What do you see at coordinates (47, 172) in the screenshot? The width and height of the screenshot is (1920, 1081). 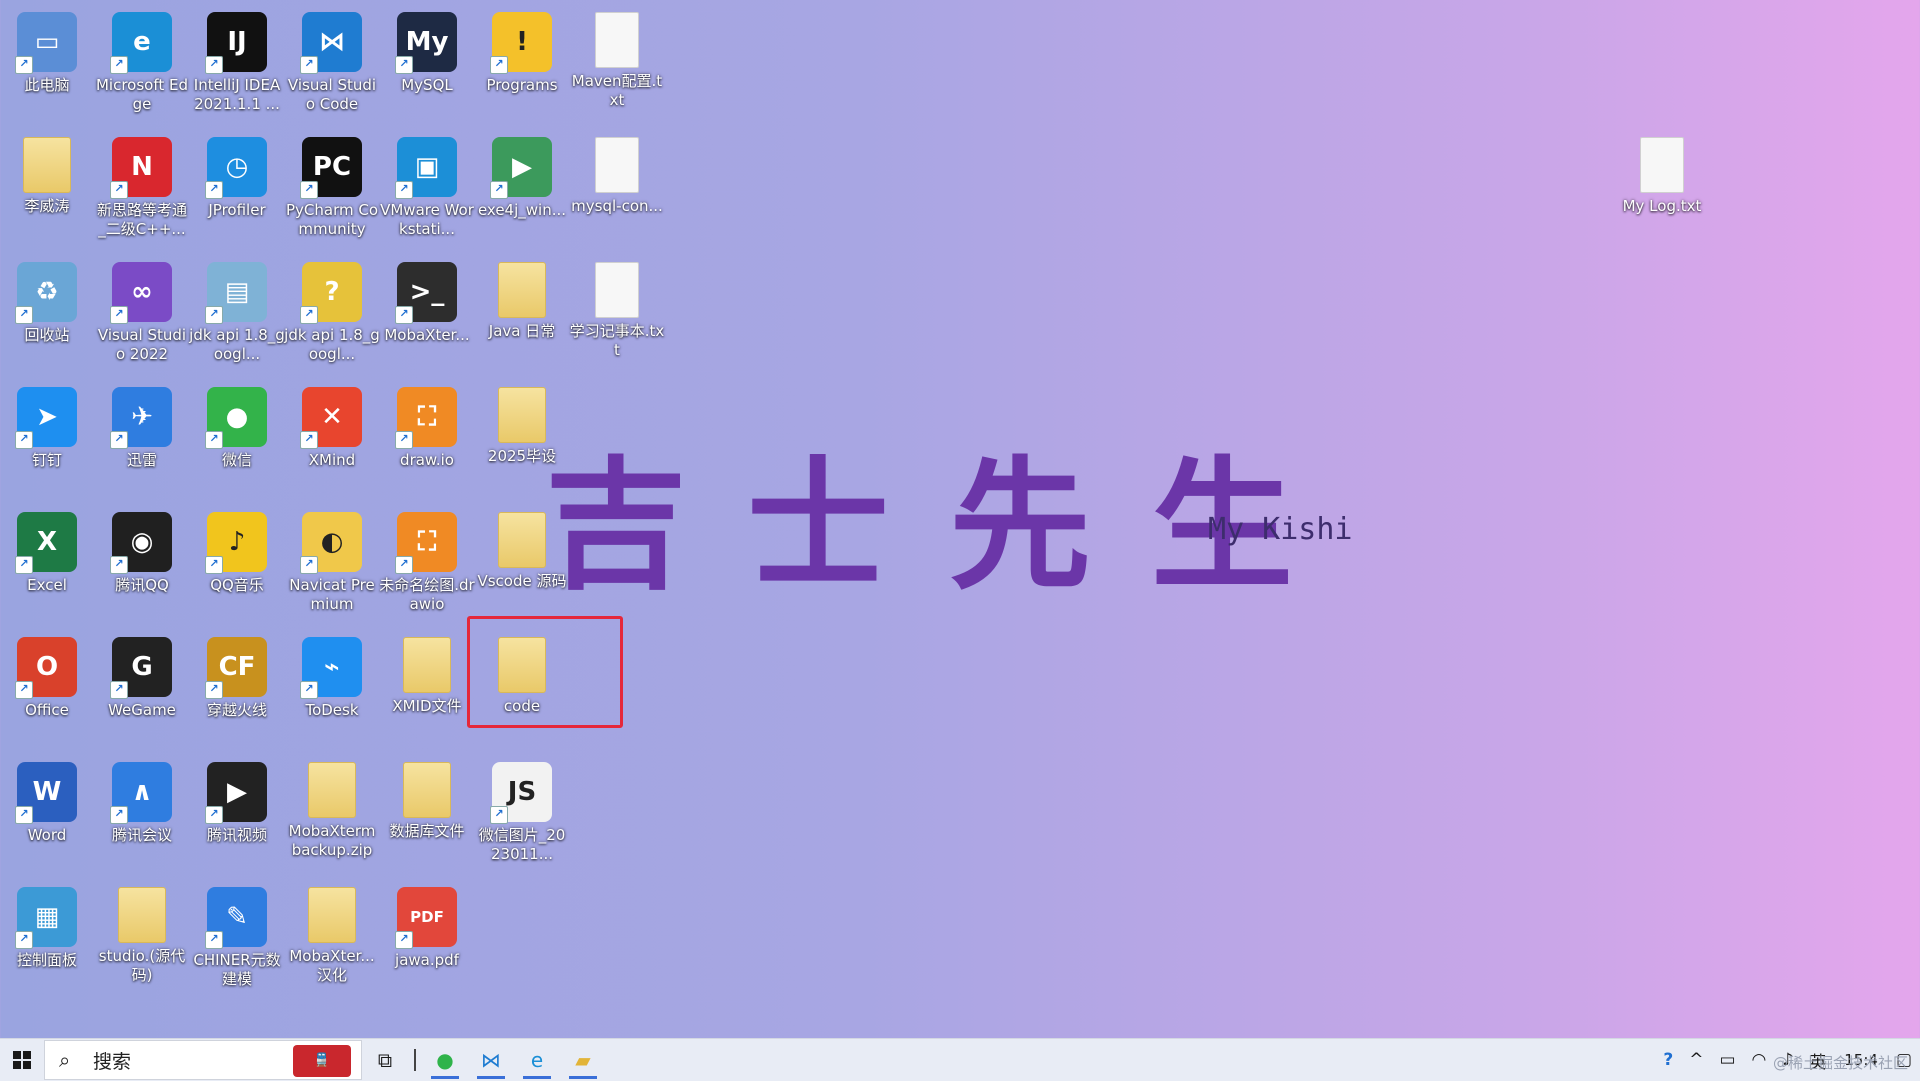 I see `desktop-icon: 李威涛` at bounding box center [47, 172].